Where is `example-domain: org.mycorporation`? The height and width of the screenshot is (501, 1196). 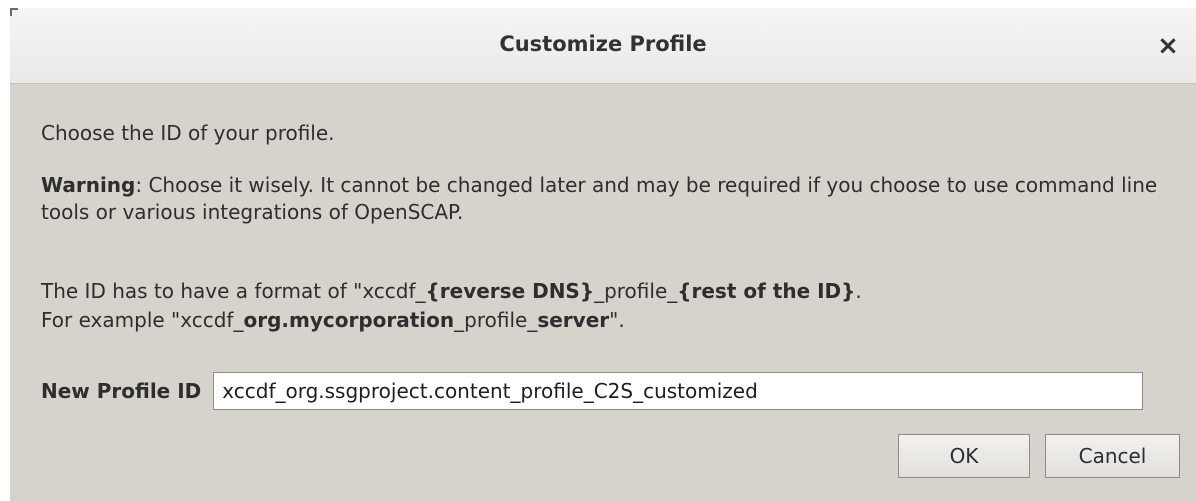 example-domain: org.mycorporation is located at coordinates (349, 320).